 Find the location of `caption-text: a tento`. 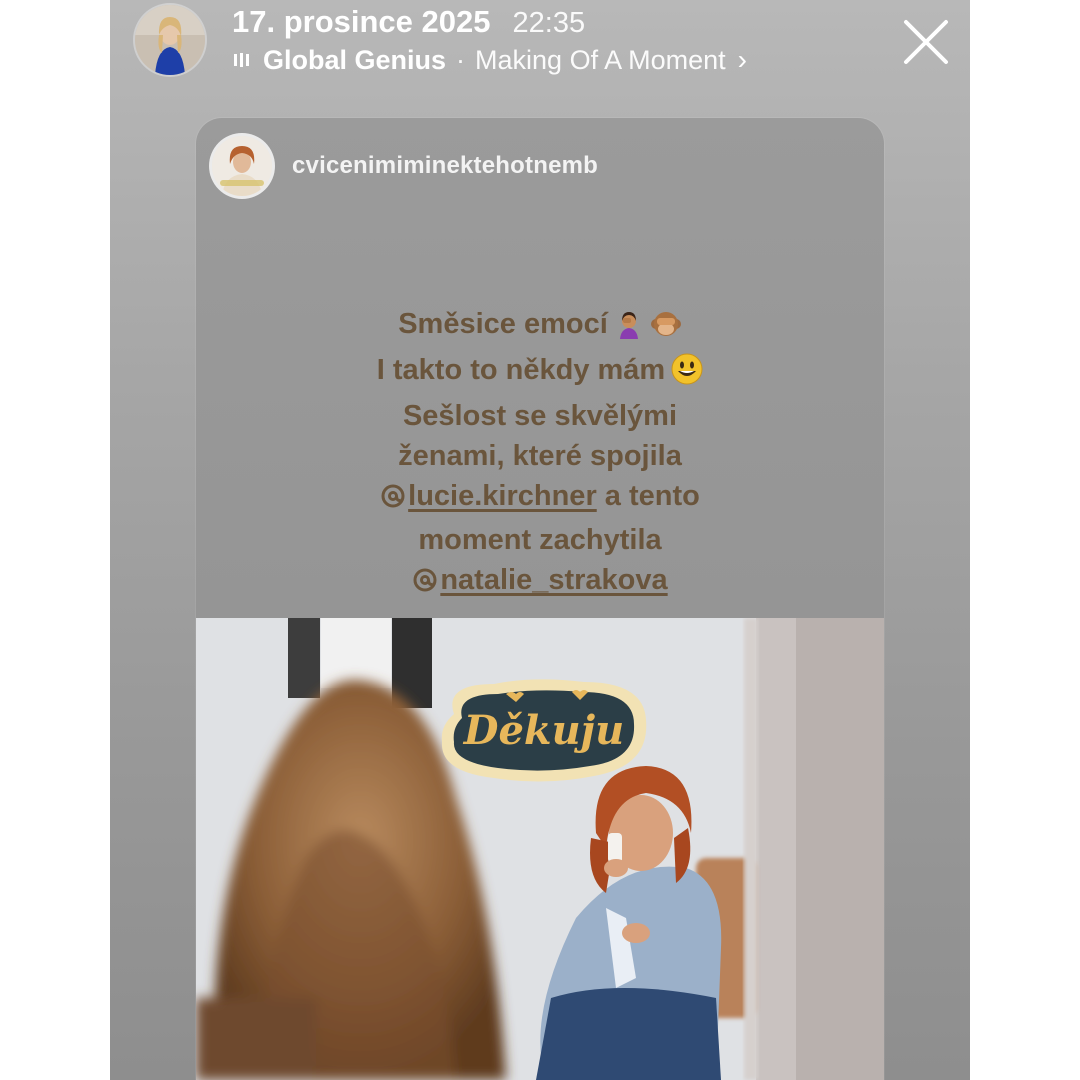

caption-text: a tento is located at coordinates (652, 496).